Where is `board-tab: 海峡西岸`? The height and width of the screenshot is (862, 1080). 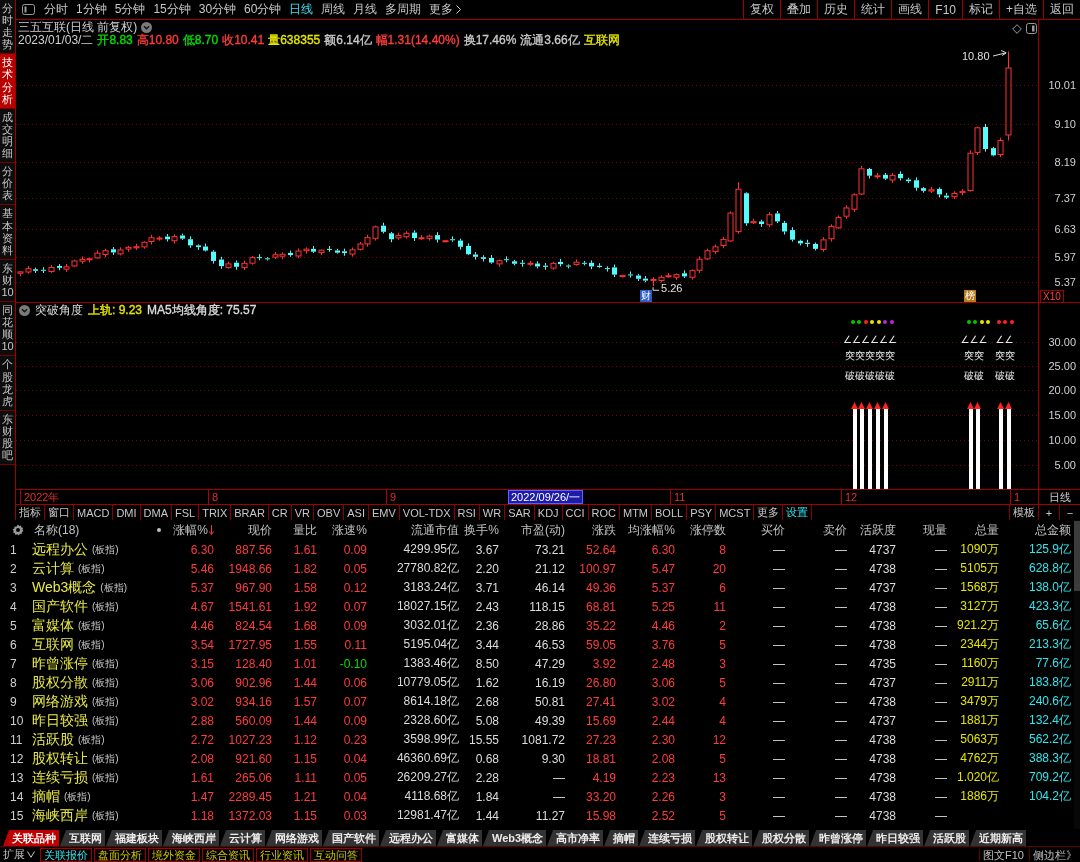
board-tab: 海峡西岸 is located at coordinates (191, 838).